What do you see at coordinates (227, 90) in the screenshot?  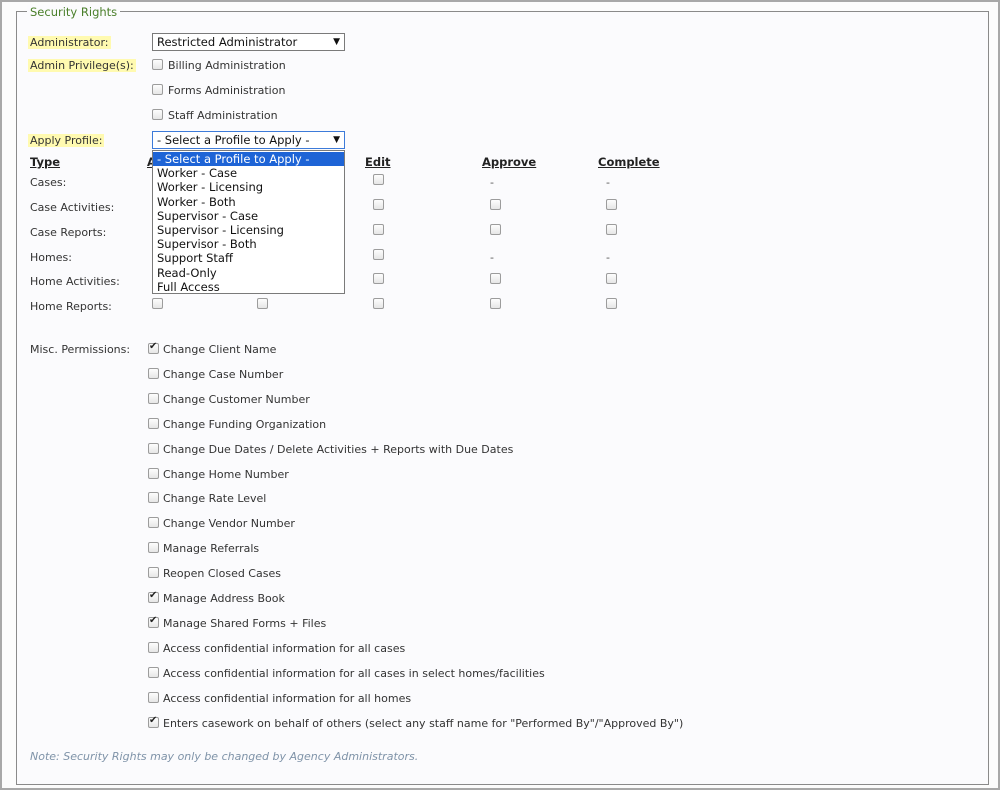 I see `privilege-label: Forms Administration` at bounding box center [227, 90].